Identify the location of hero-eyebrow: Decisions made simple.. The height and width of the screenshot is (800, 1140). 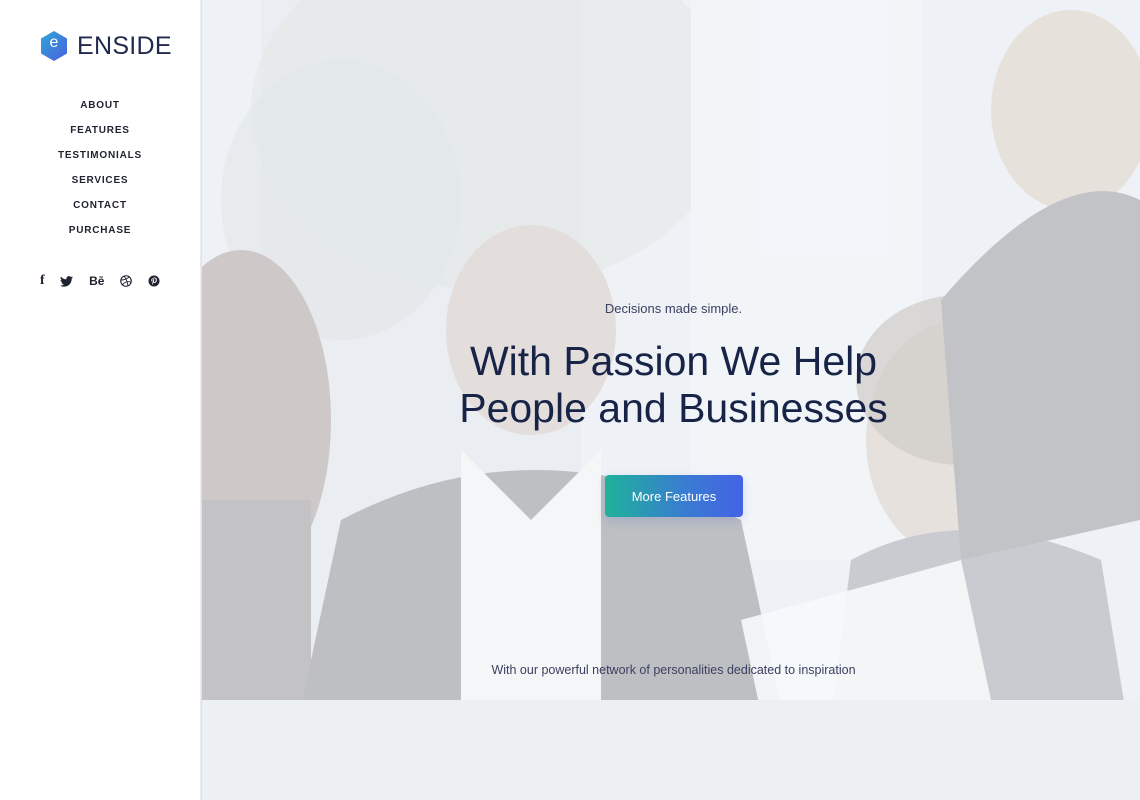
(673, 308).